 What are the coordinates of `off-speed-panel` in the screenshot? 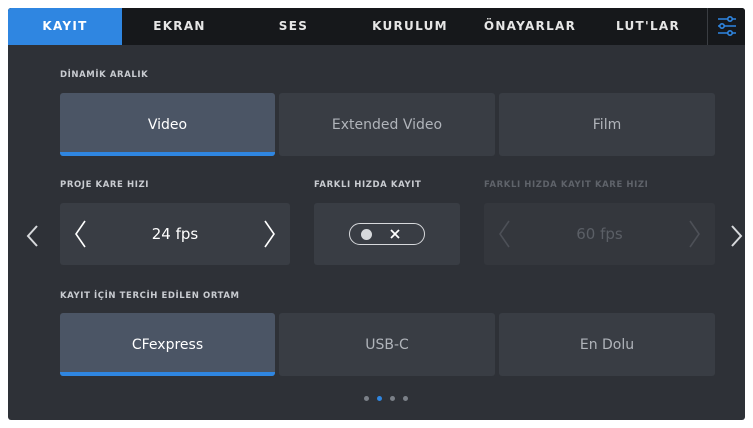 It's located at (387, 234).